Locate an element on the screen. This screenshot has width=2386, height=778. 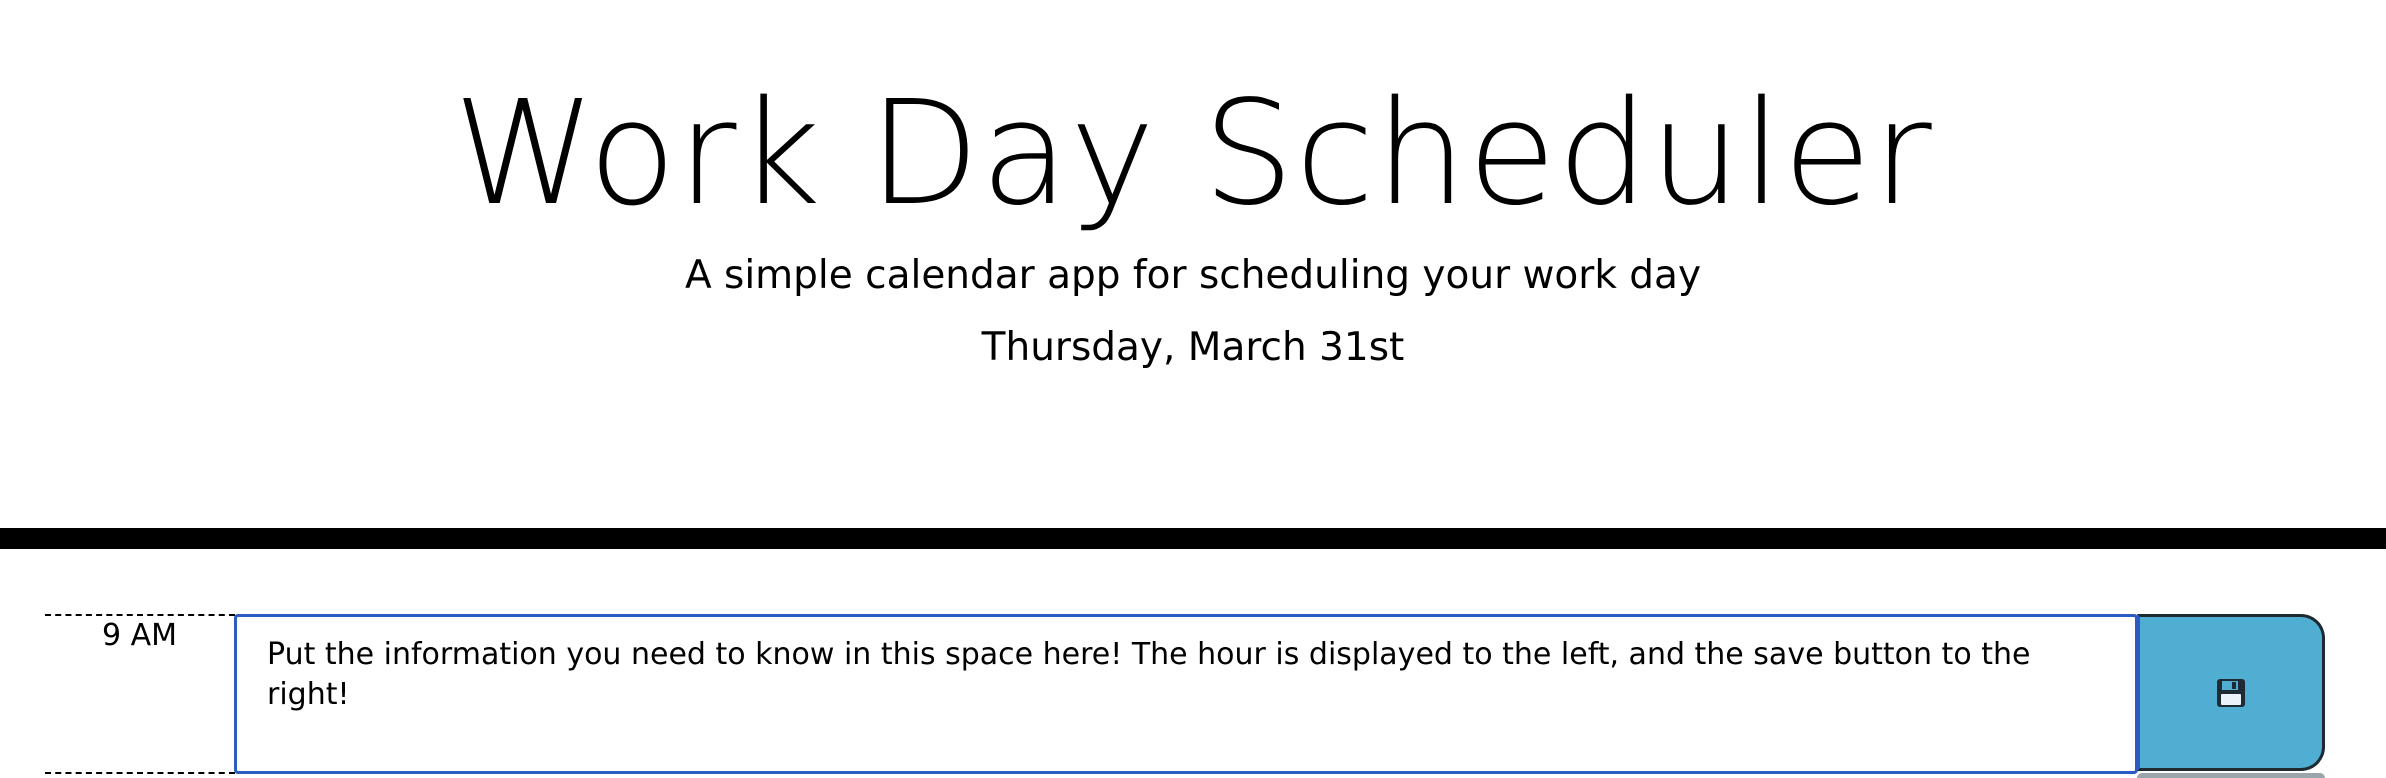
floppy-disk-icon is located at coordinates (2231, 692).